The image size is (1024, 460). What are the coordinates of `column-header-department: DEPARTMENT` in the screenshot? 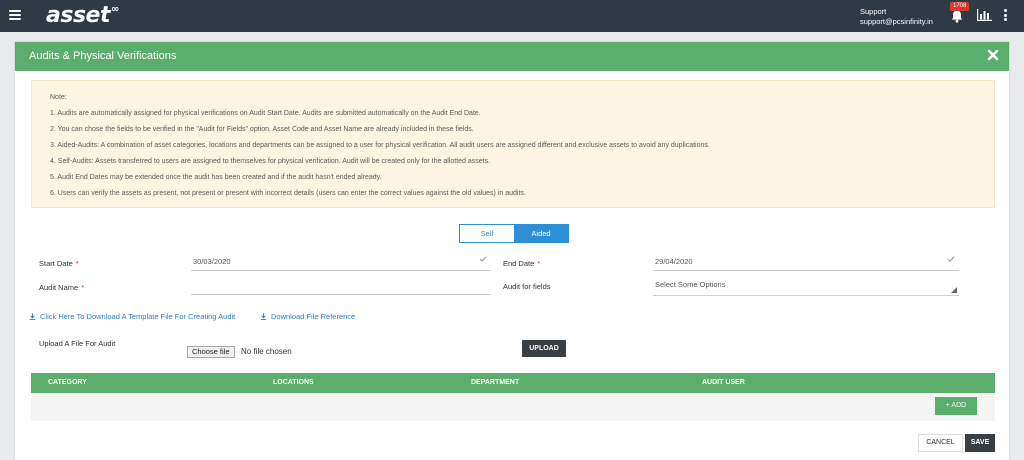 It's located at (495, 382).